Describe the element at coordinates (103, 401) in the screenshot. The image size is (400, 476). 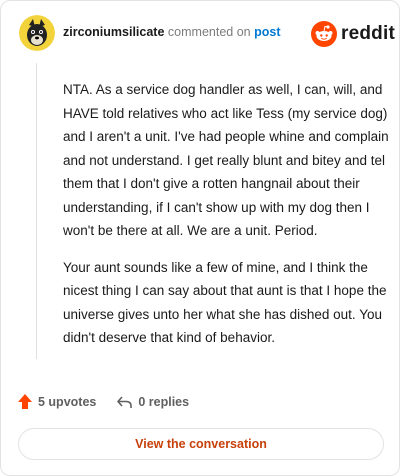
I see `comment-actions: 5 upvotes 0 replies` at that location.